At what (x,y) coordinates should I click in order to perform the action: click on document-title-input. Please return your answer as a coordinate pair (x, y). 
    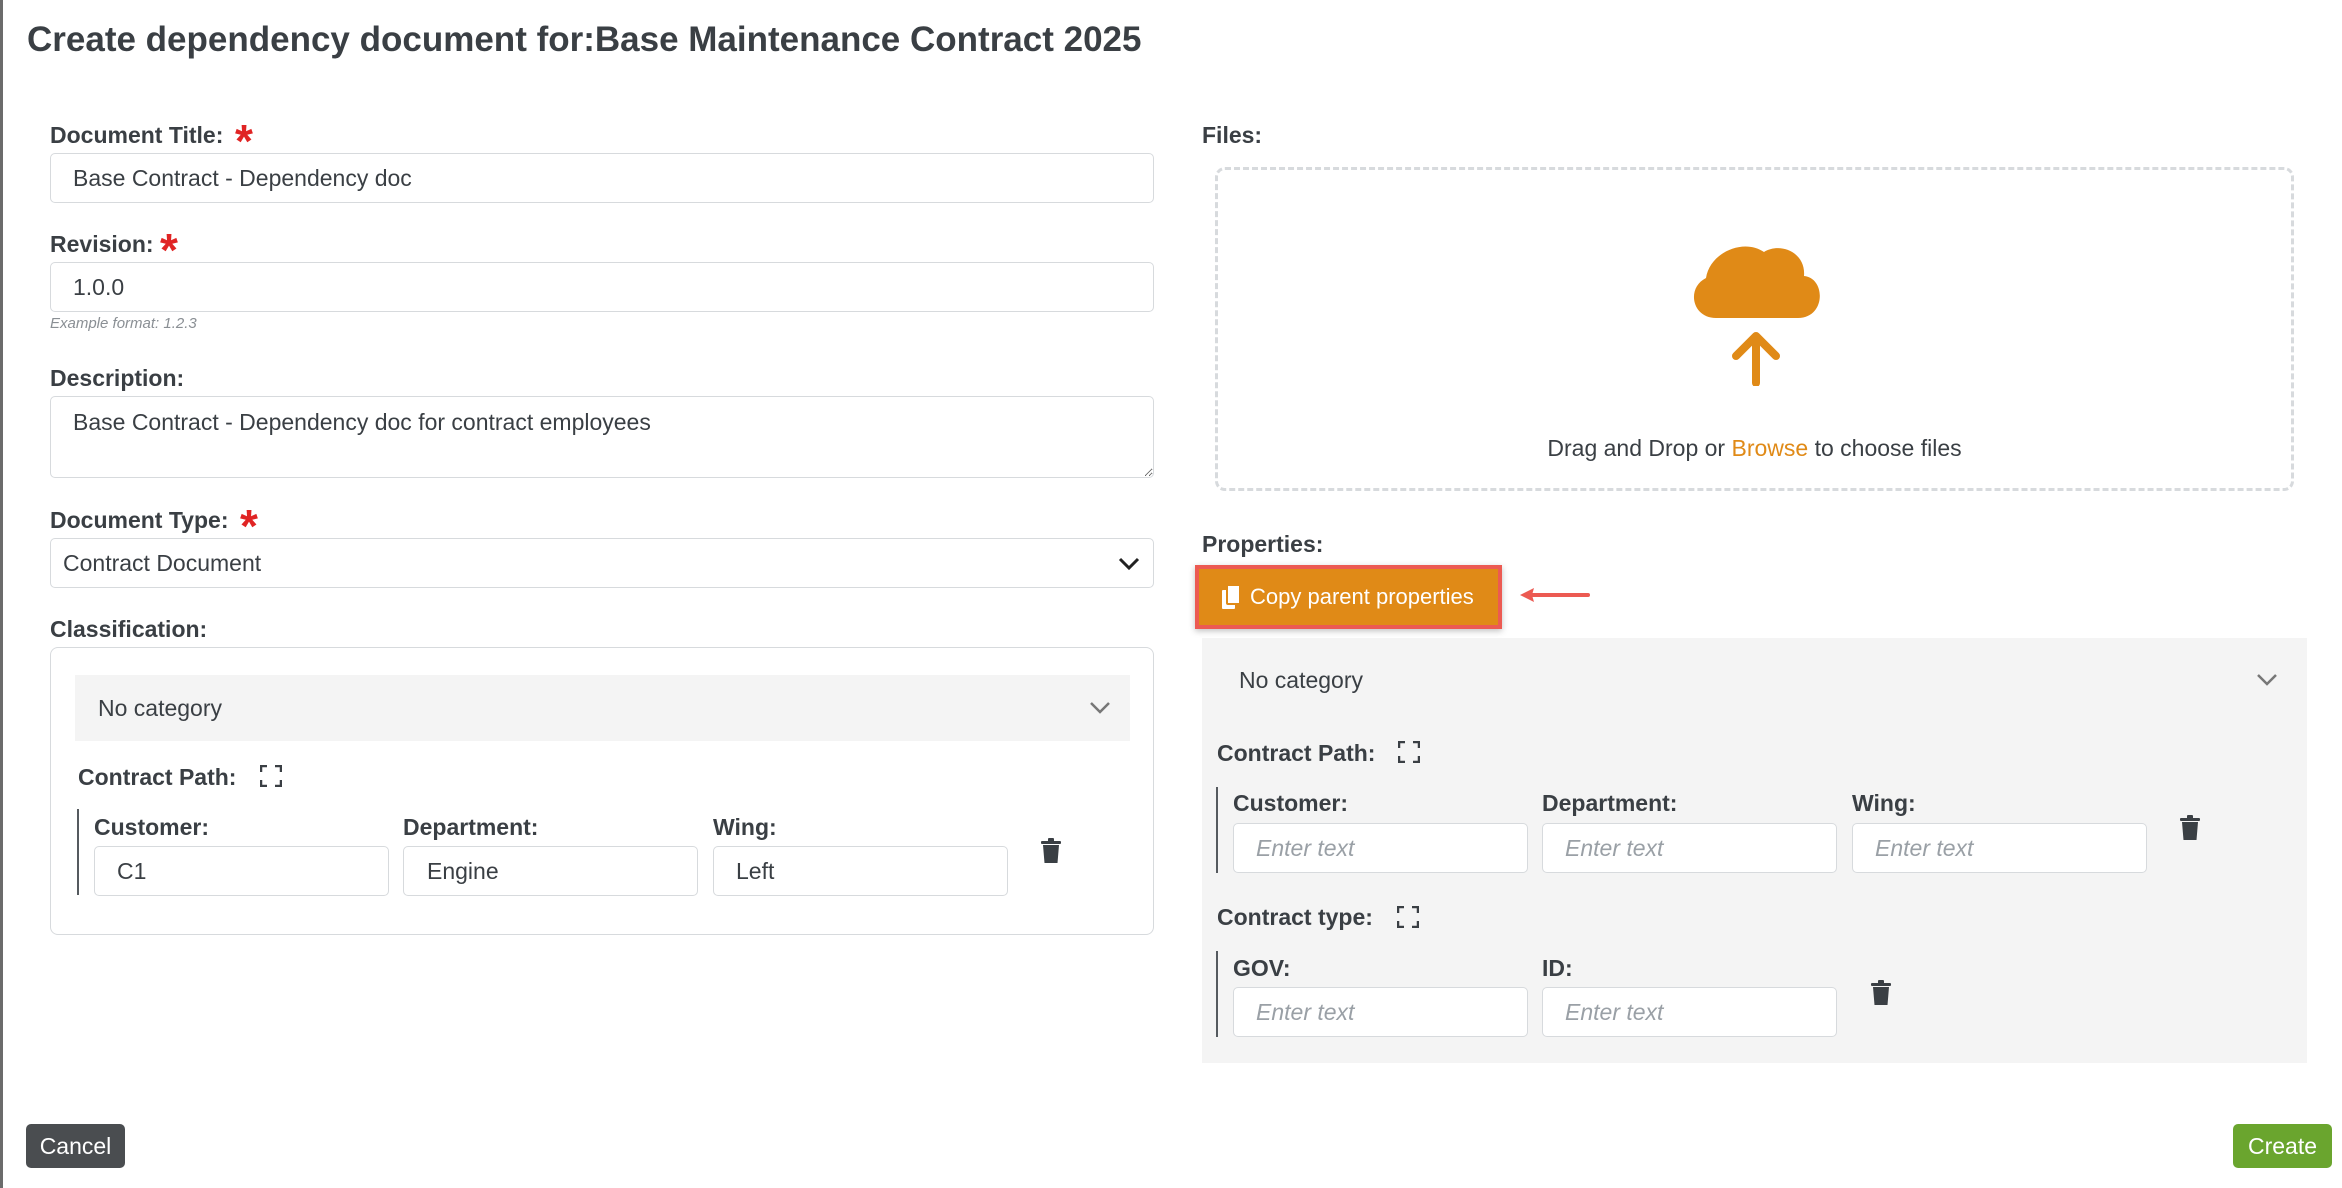
    Looking at the image, I should click on (602, 178).